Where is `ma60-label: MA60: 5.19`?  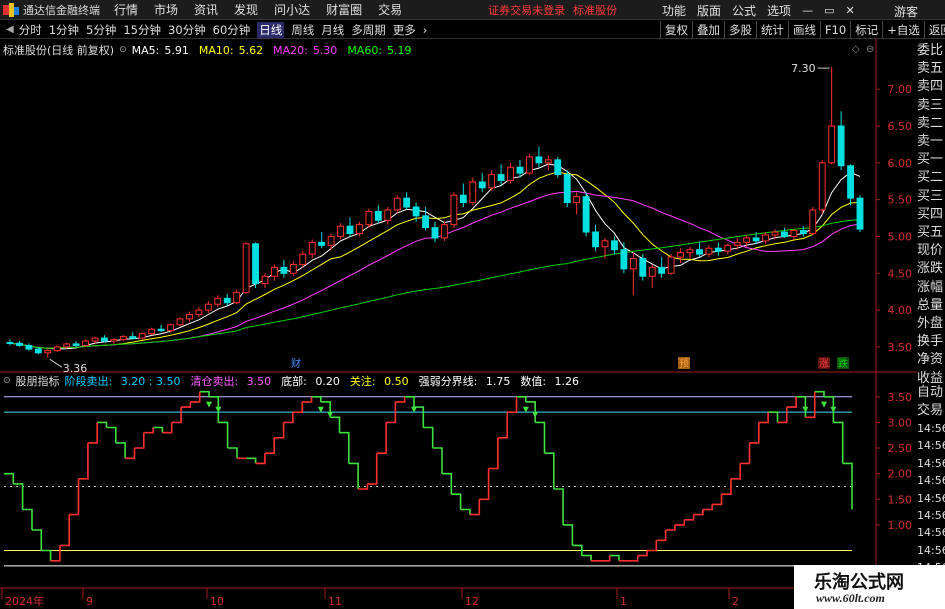 ma60-label: MA60: 5.19 is located at coordinates (379, 50).